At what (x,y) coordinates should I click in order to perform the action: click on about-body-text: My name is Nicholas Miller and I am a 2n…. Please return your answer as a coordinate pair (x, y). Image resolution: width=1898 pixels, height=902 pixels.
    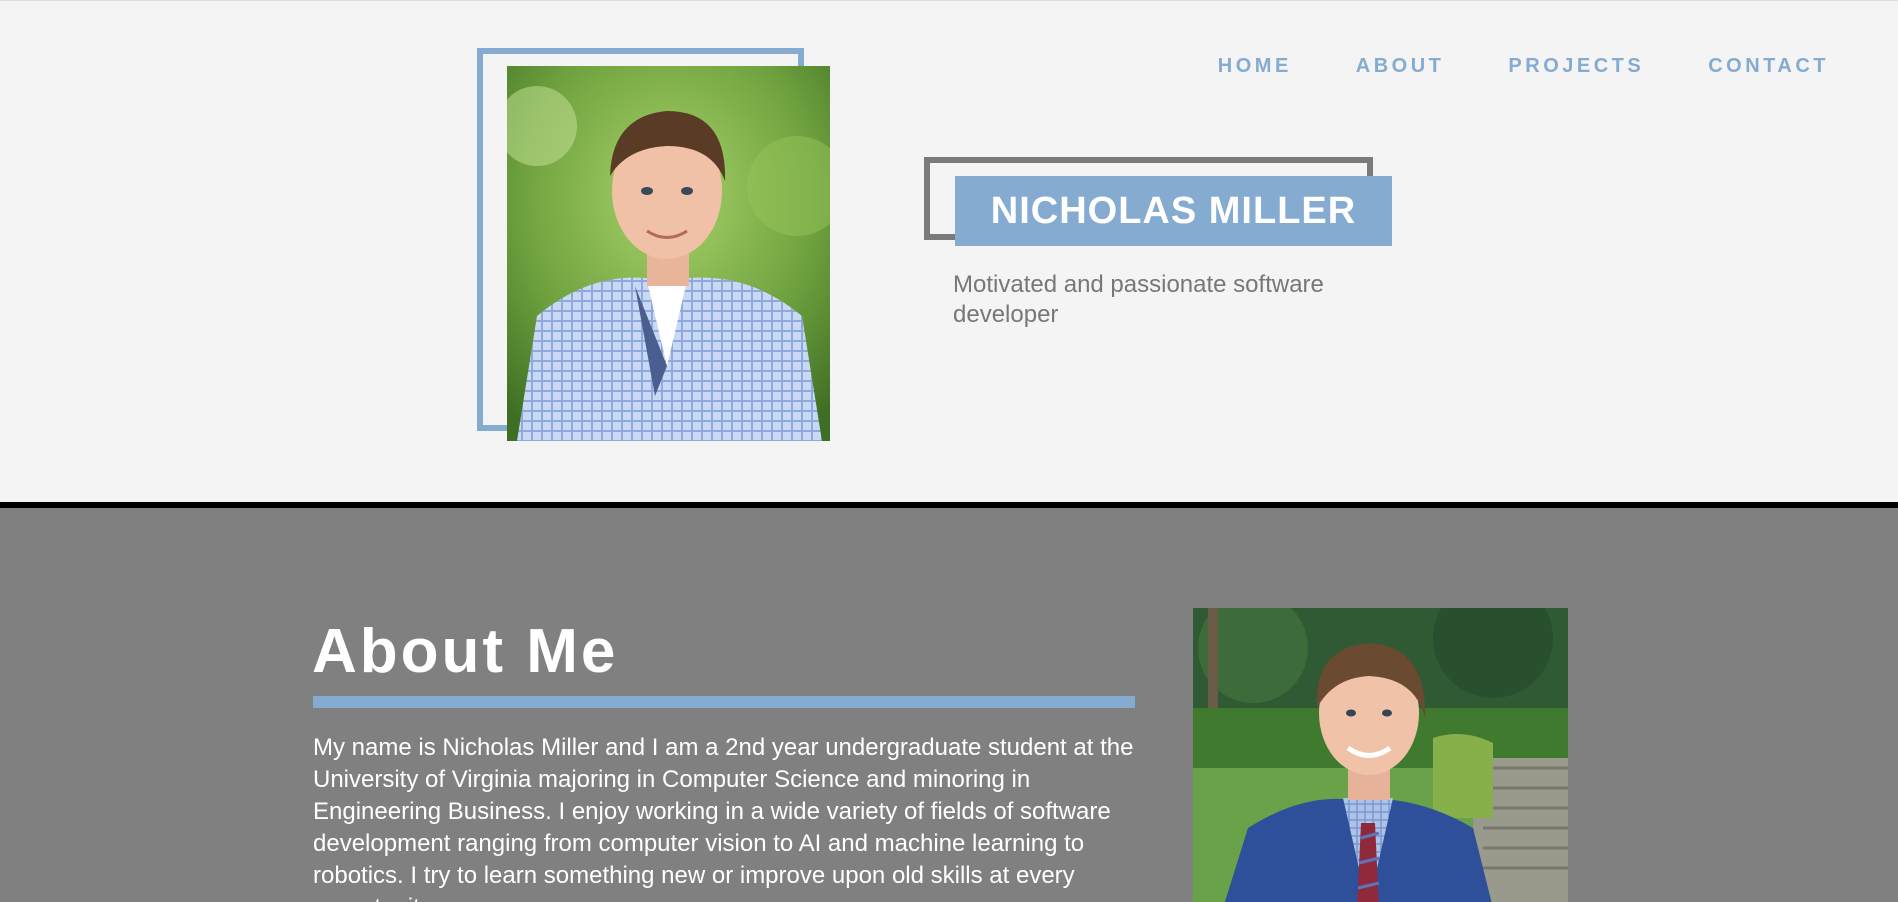
    Looking at the image, I should click on (723, 818).